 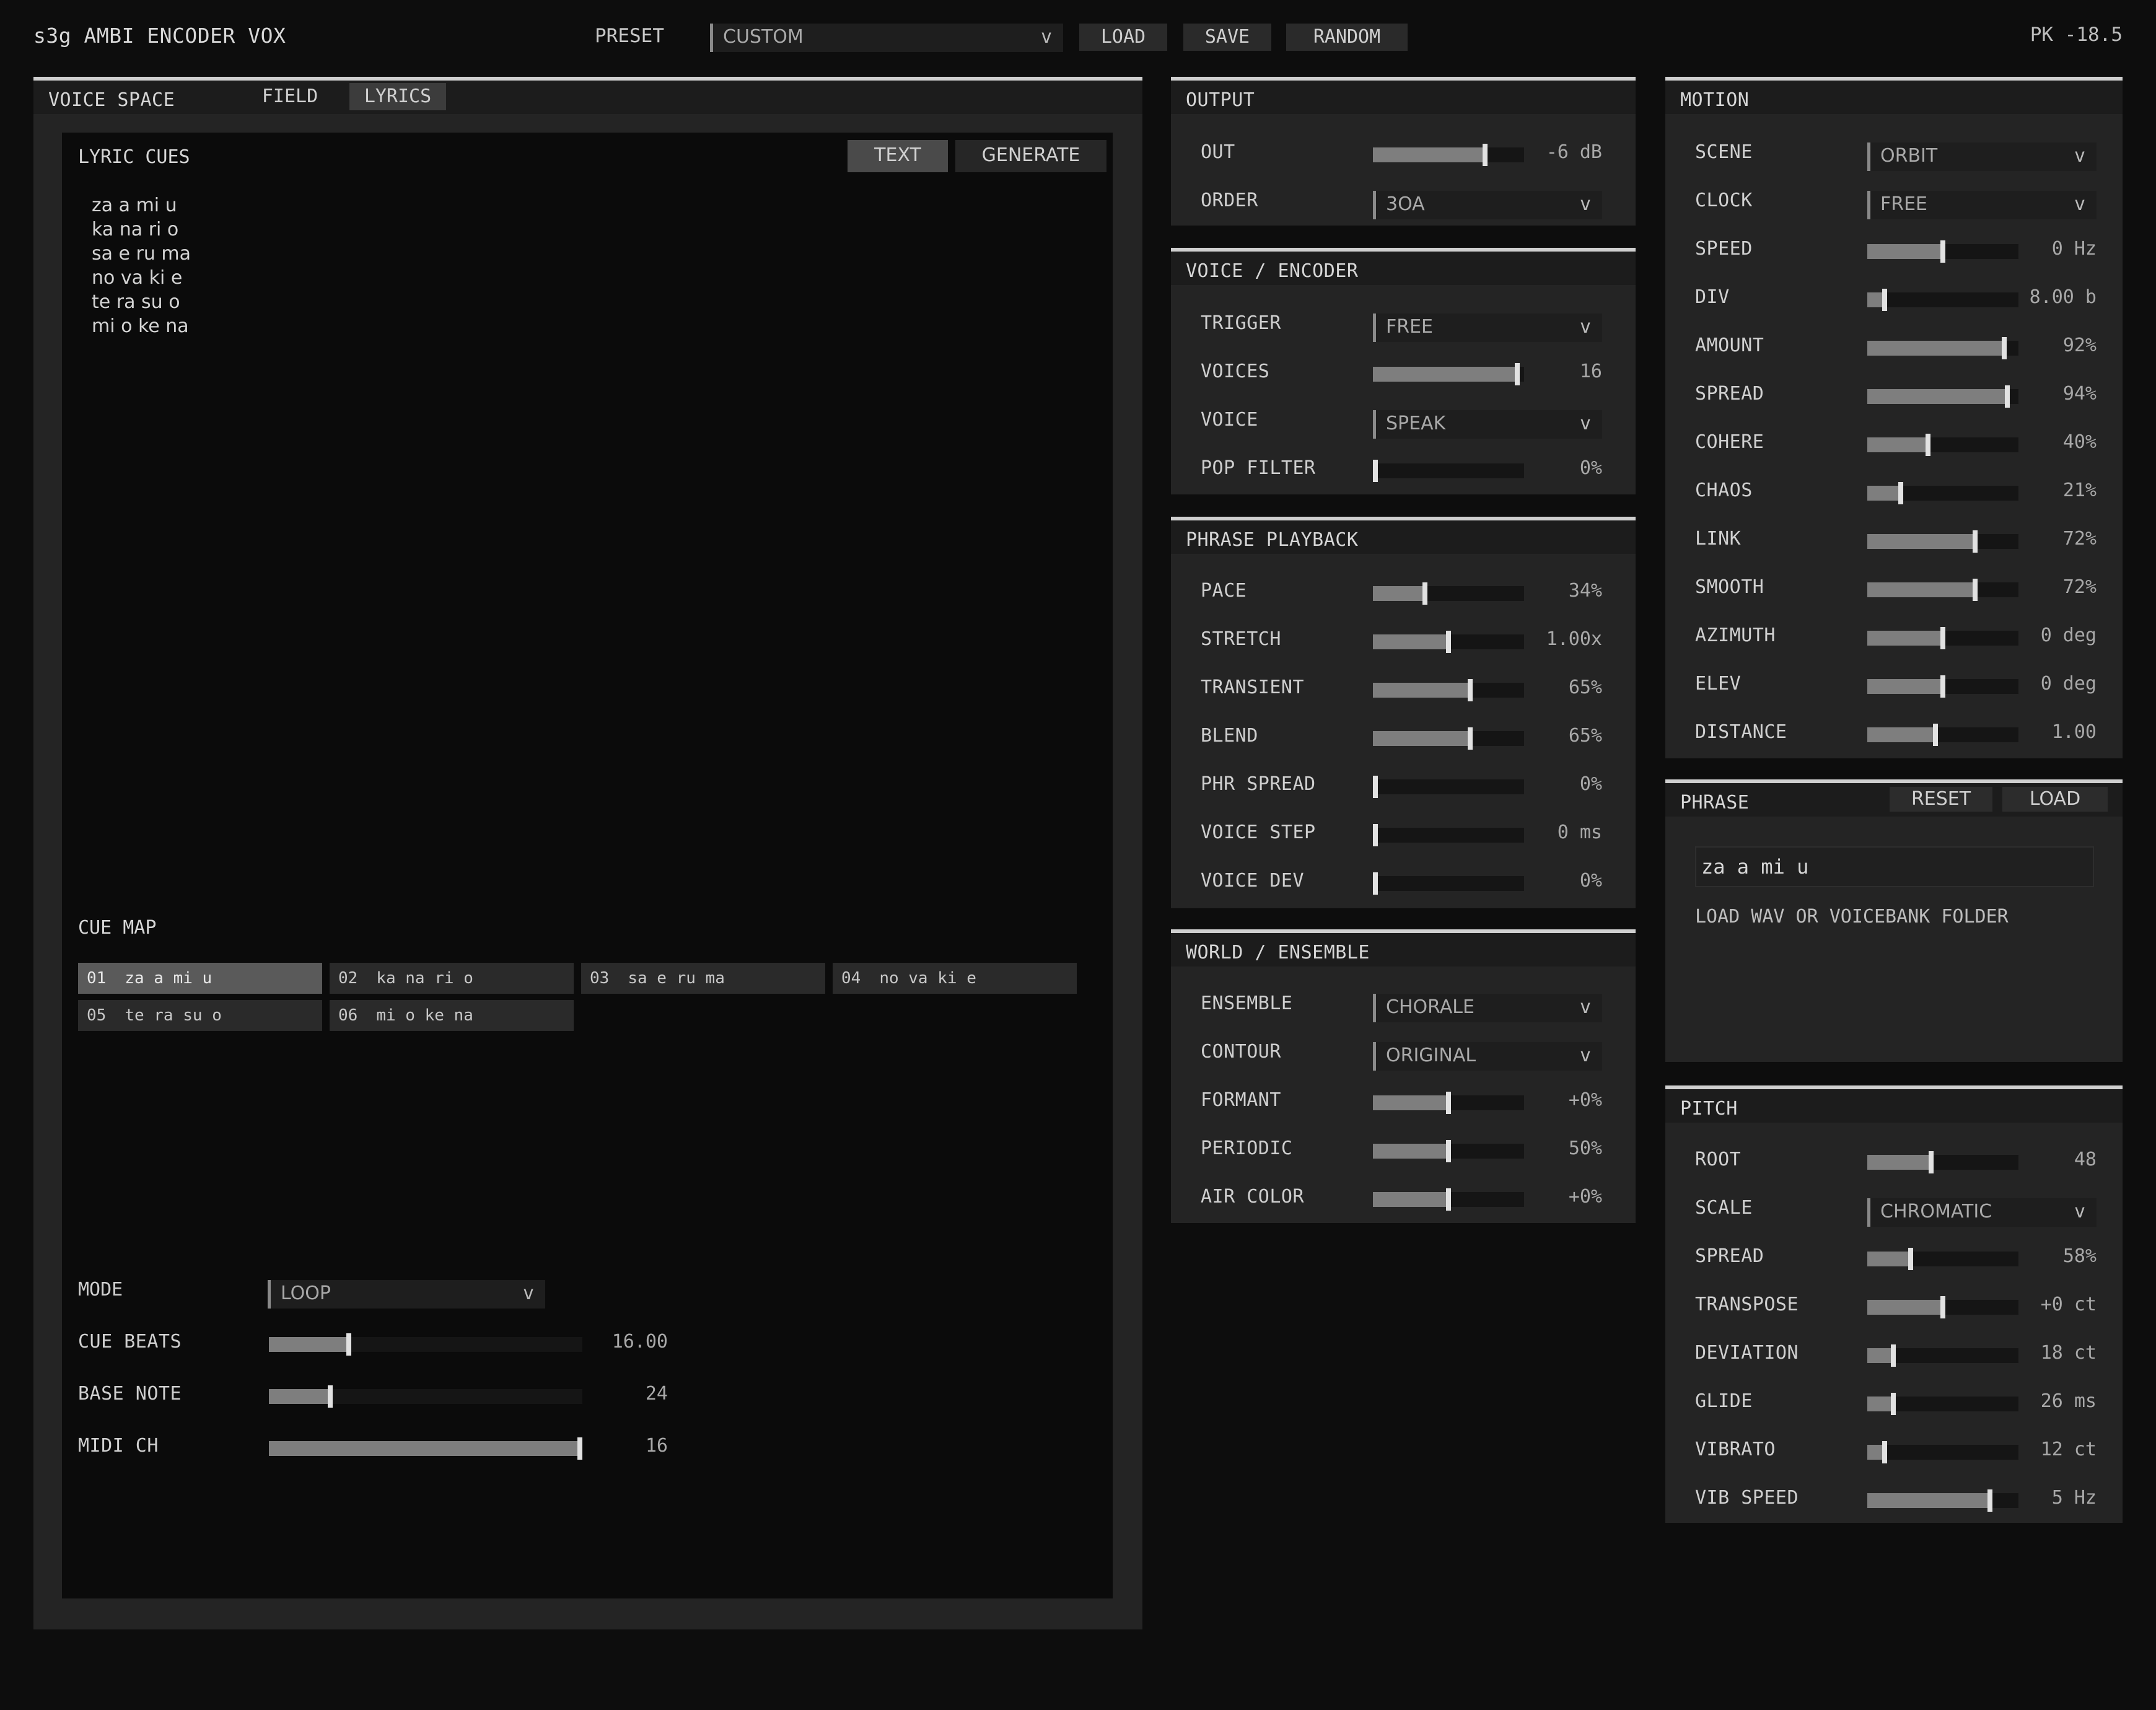 What do you see at coordinates (1488, 424) in the screenshot?
I see `voice-dropdown: SPEAK v` at bounding box center [1488, 424].